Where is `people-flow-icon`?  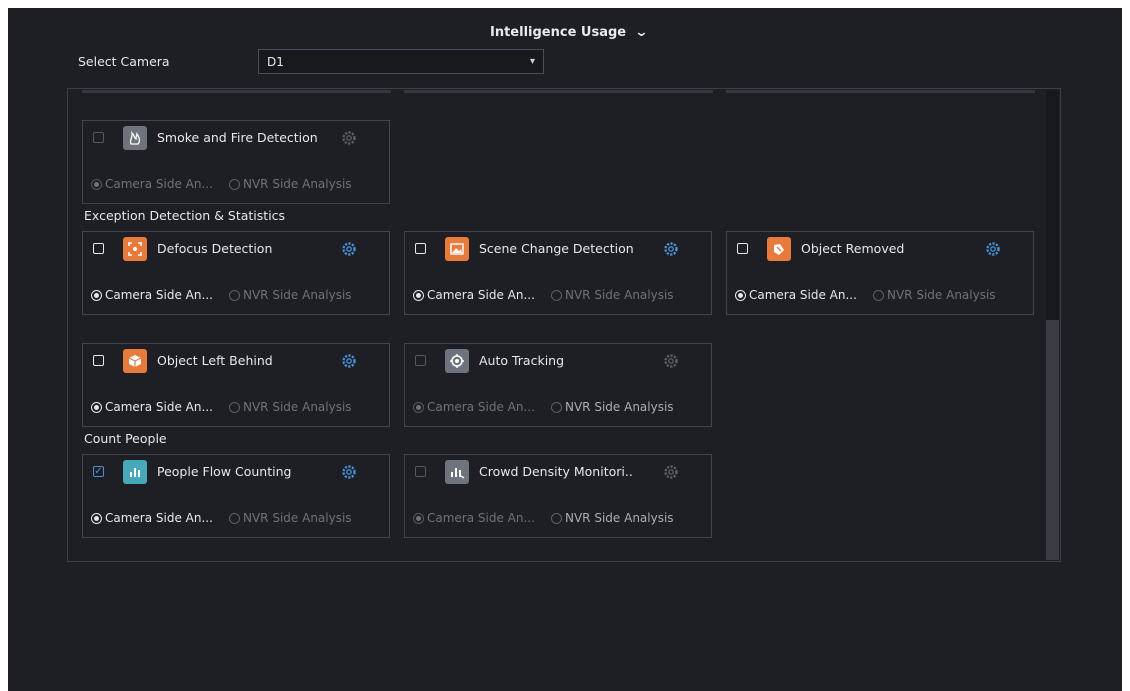 people-flow-icon is located at coordinates (135, 472).